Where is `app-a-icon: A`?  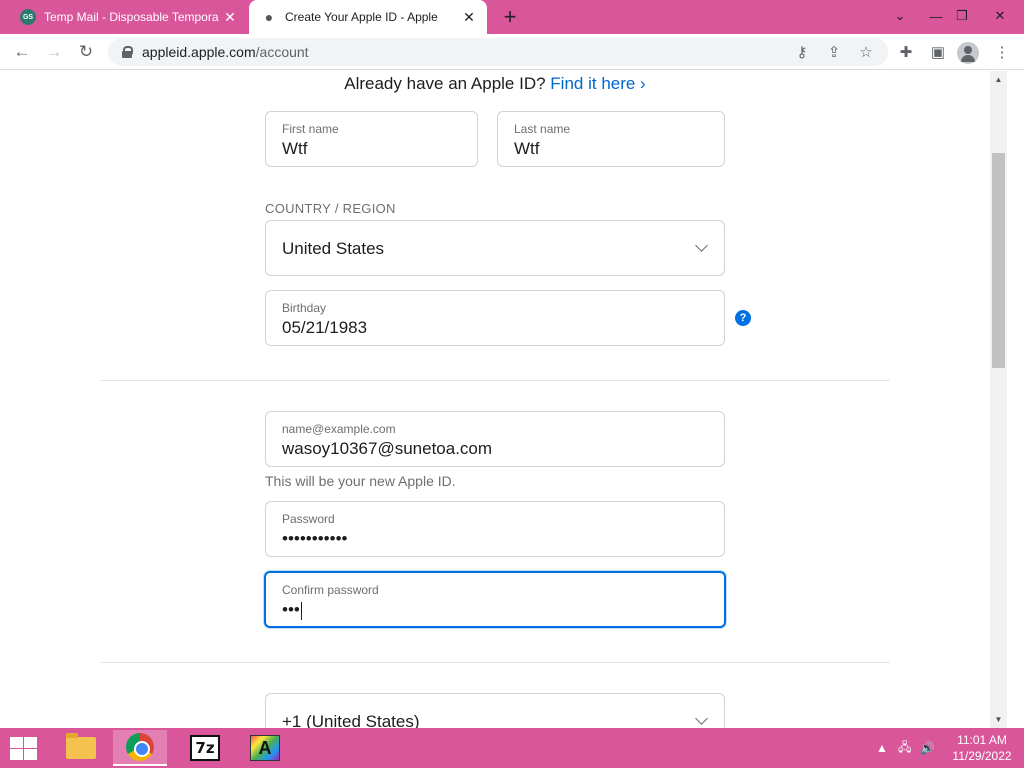 app-a-icon: A is located at coordinates (265, 748).